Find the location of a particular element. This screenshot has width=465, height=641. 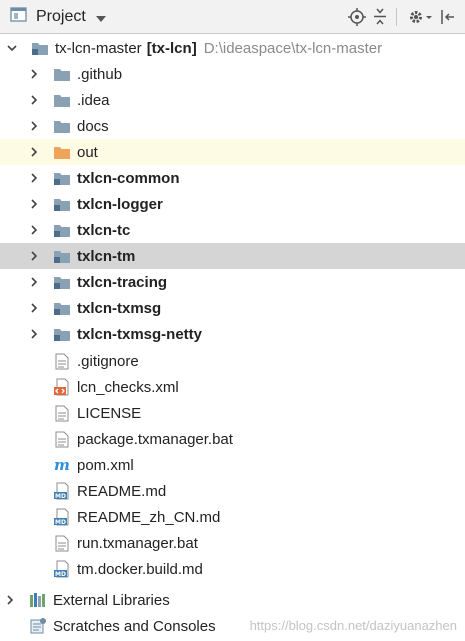

tree-item-module: txlcn-common is located at coordinates (232, 178).